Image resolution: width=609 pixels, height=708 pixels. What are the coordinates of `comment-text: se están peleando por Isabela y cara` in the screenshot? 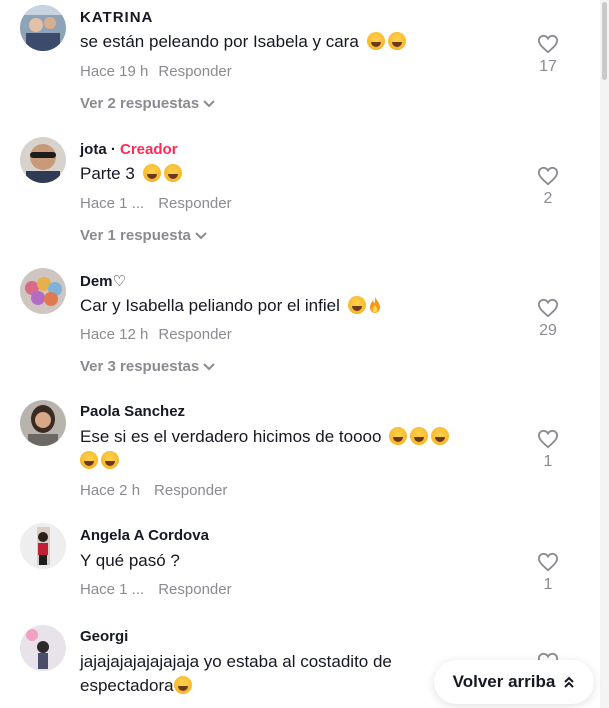 It's located at (295, 42).